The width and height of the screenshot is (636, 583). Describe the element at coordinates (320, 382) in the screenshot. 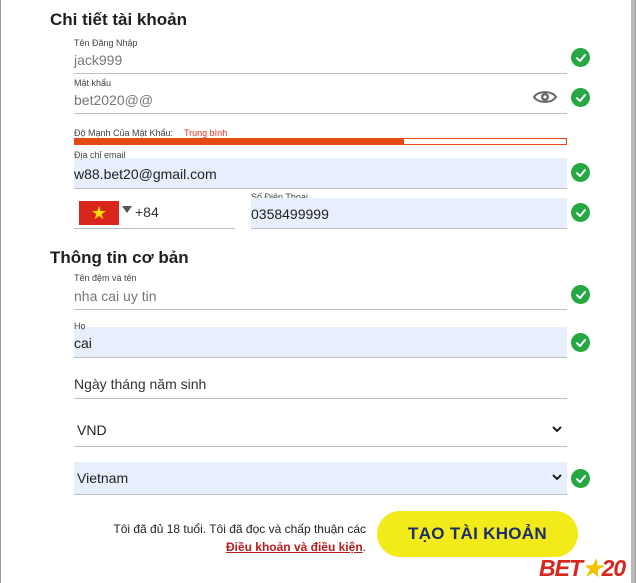

I see `birthdate-field: Ngày tháng năm sinh` at that location.